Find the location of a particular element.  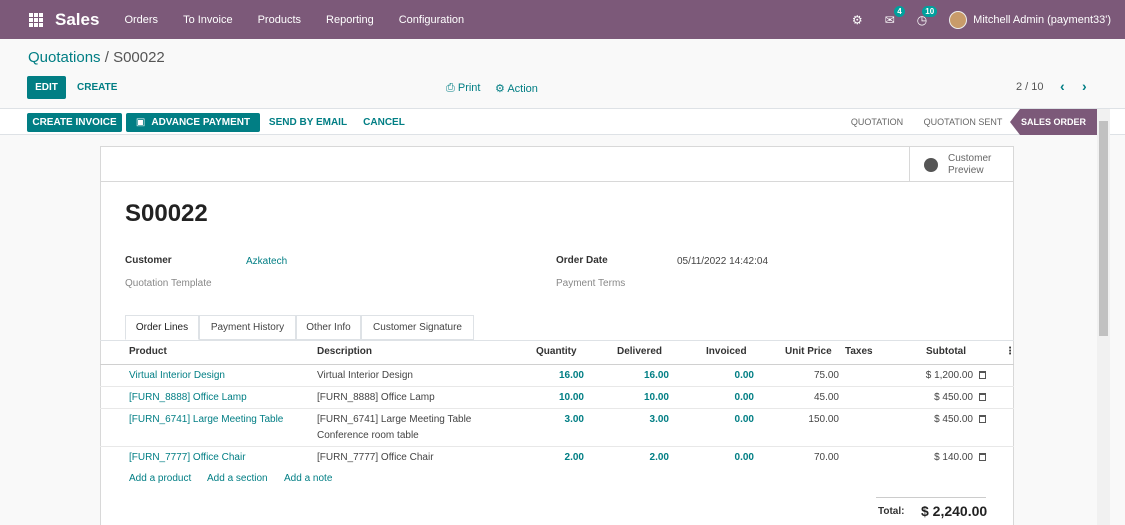

activities-icon: ◷ 10 is located at coordinates (927, 16).